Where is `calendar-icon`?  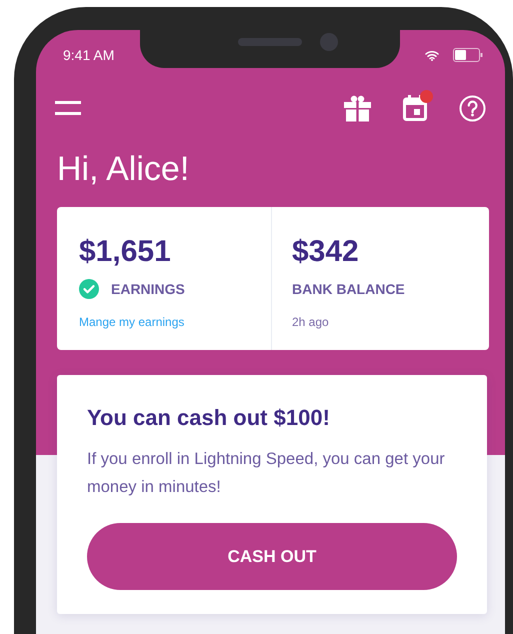 calendar-icon is located at coordinates (415, 108).